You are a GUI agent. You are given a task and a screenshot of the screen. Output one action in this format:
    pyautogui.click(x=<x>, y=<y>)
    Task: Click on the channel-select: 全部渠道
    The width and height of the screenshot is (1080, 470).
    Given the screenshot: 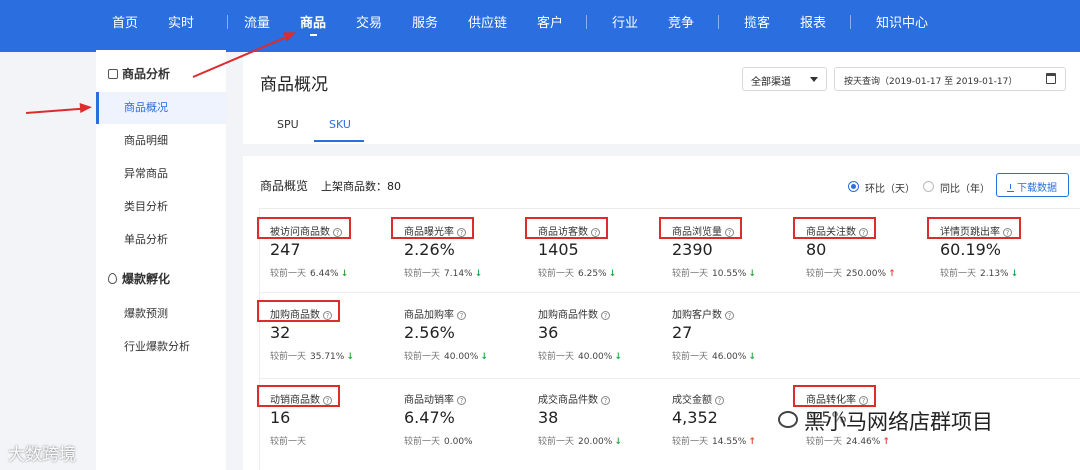 What is the action you would take?
    pyautogui.click(x=784, y=79)
    